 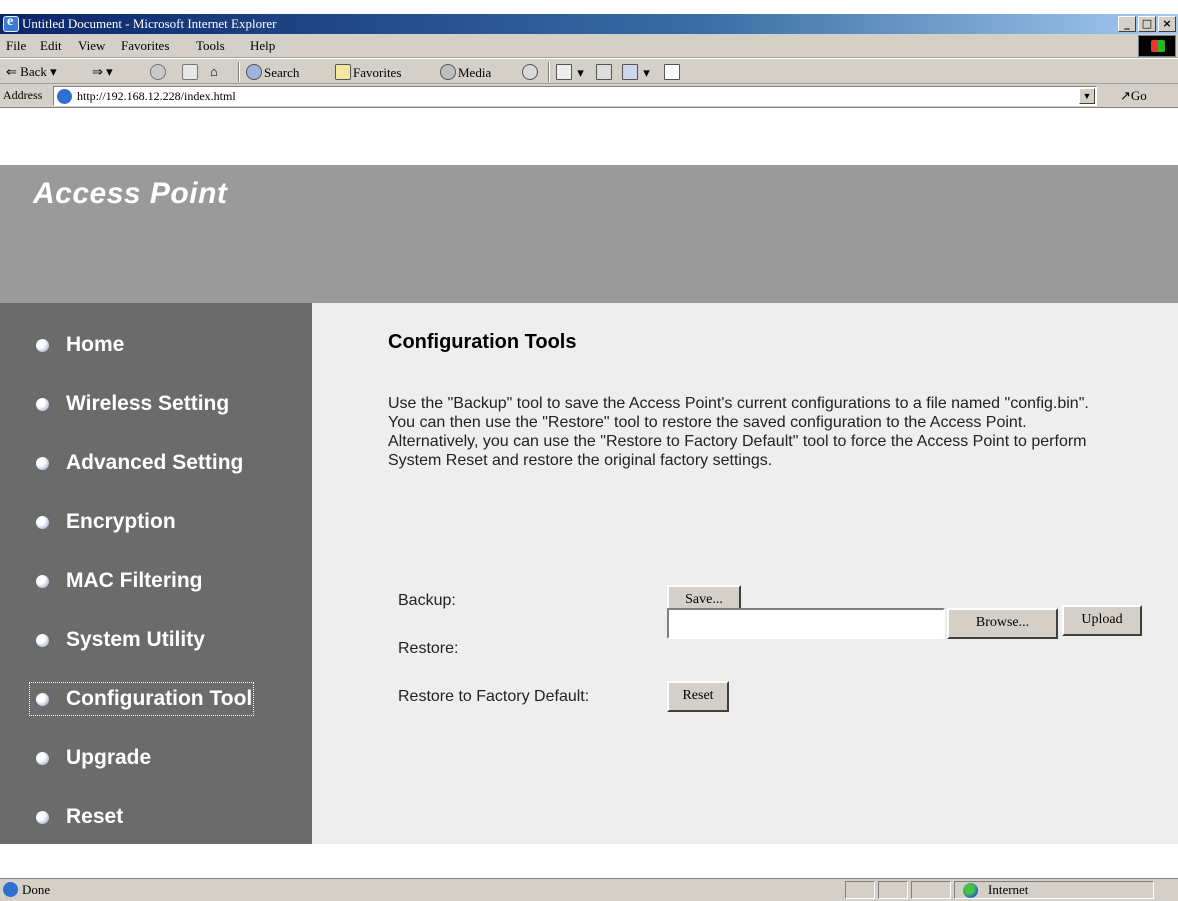 I want to click on forward-arrow-icon: ⇒, so click(x=97, y=71).